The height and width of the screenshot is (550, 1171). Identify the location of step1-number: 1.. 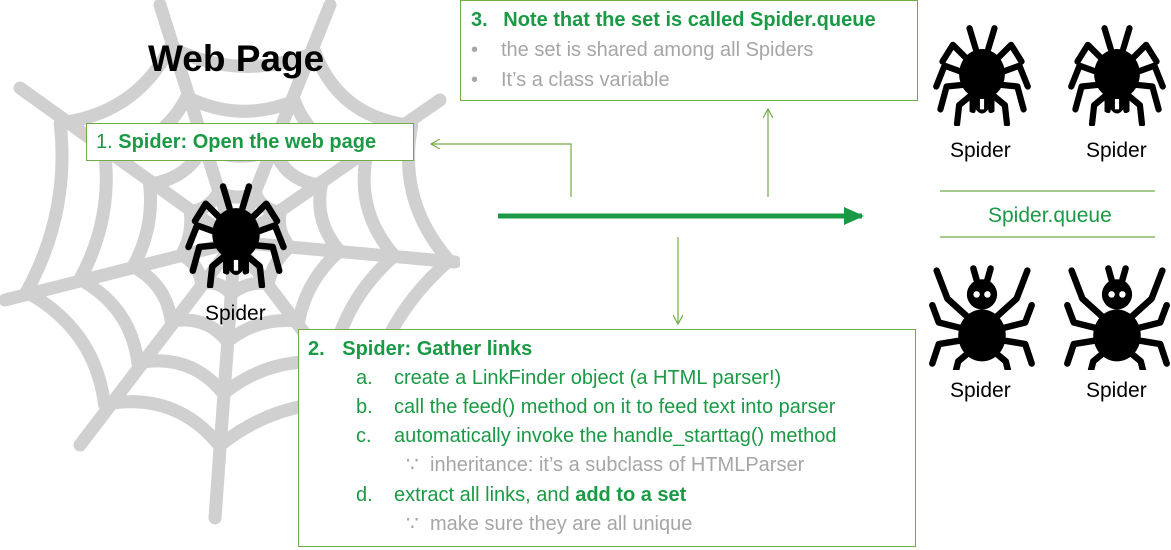
(104, 142).